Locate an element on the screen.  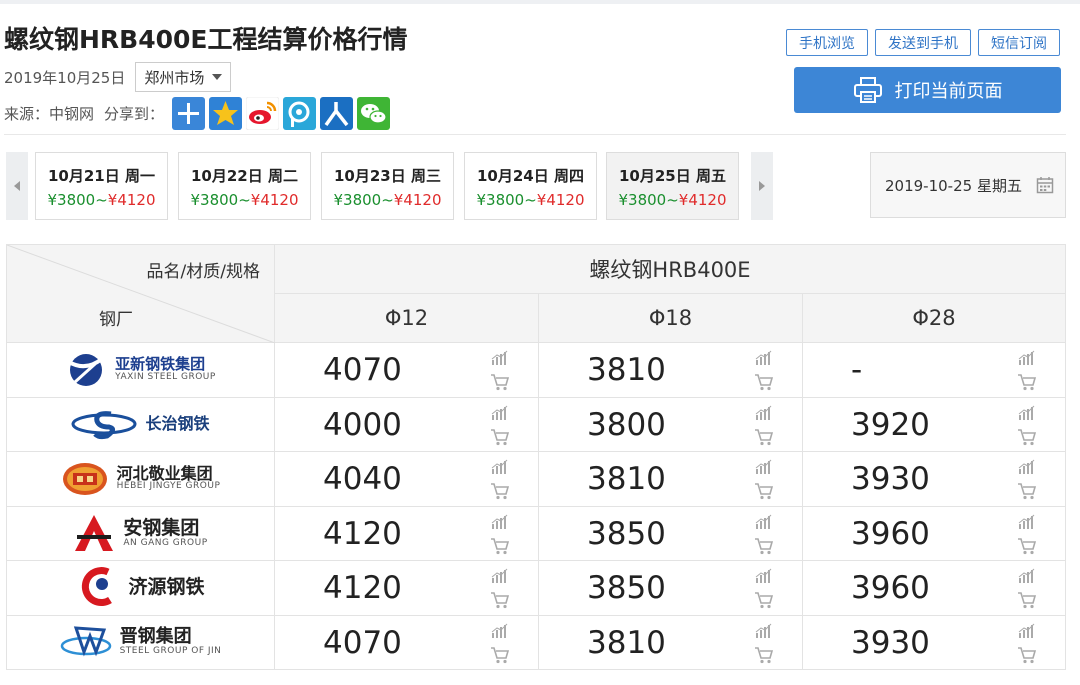
date-picker: 2019-10-25 星期五 is located at coordinates (968, 185).